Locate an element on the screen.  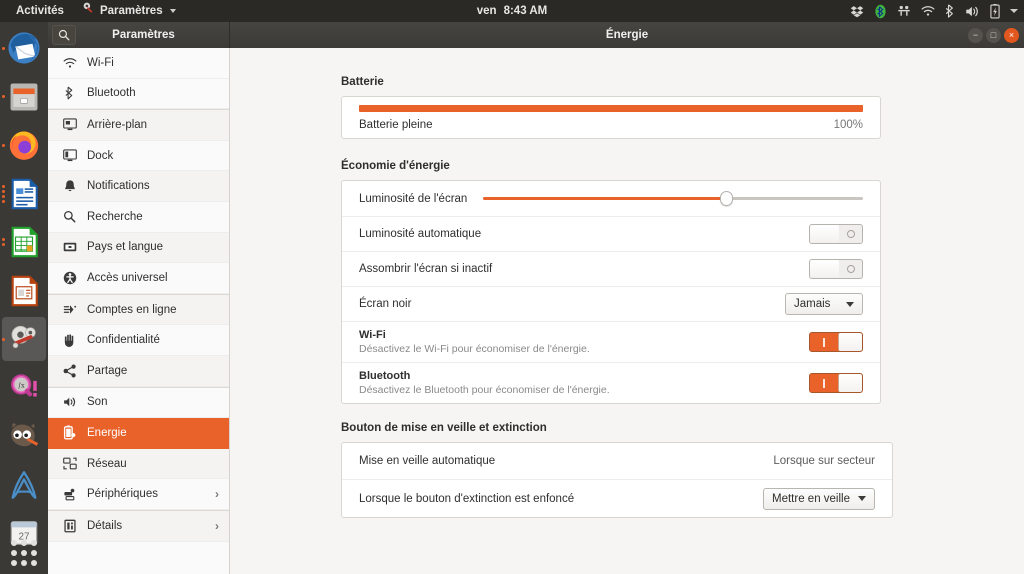
slider-thumb is located at coordinates (726, 198).